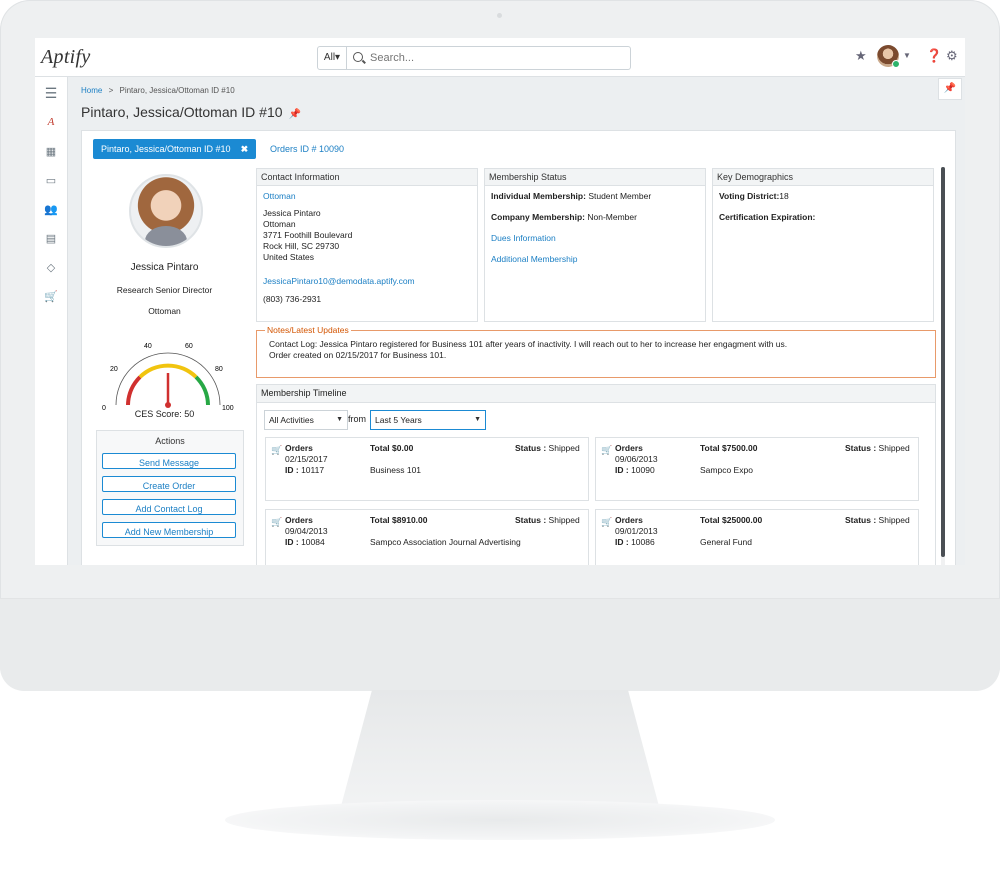 This screenshot has width=1000, height=881. I want to click on order-date: 02/15/2017, so click(306, 459).